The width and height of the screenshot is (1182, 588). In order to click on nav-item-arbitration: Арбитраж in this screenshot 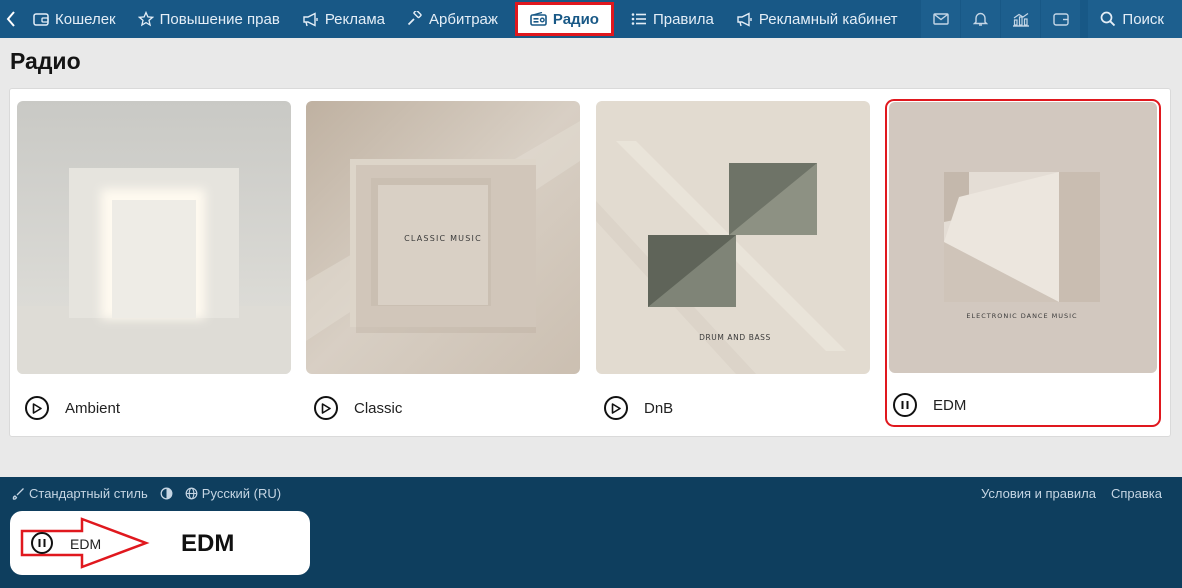, I will do `click(452, 19)`.